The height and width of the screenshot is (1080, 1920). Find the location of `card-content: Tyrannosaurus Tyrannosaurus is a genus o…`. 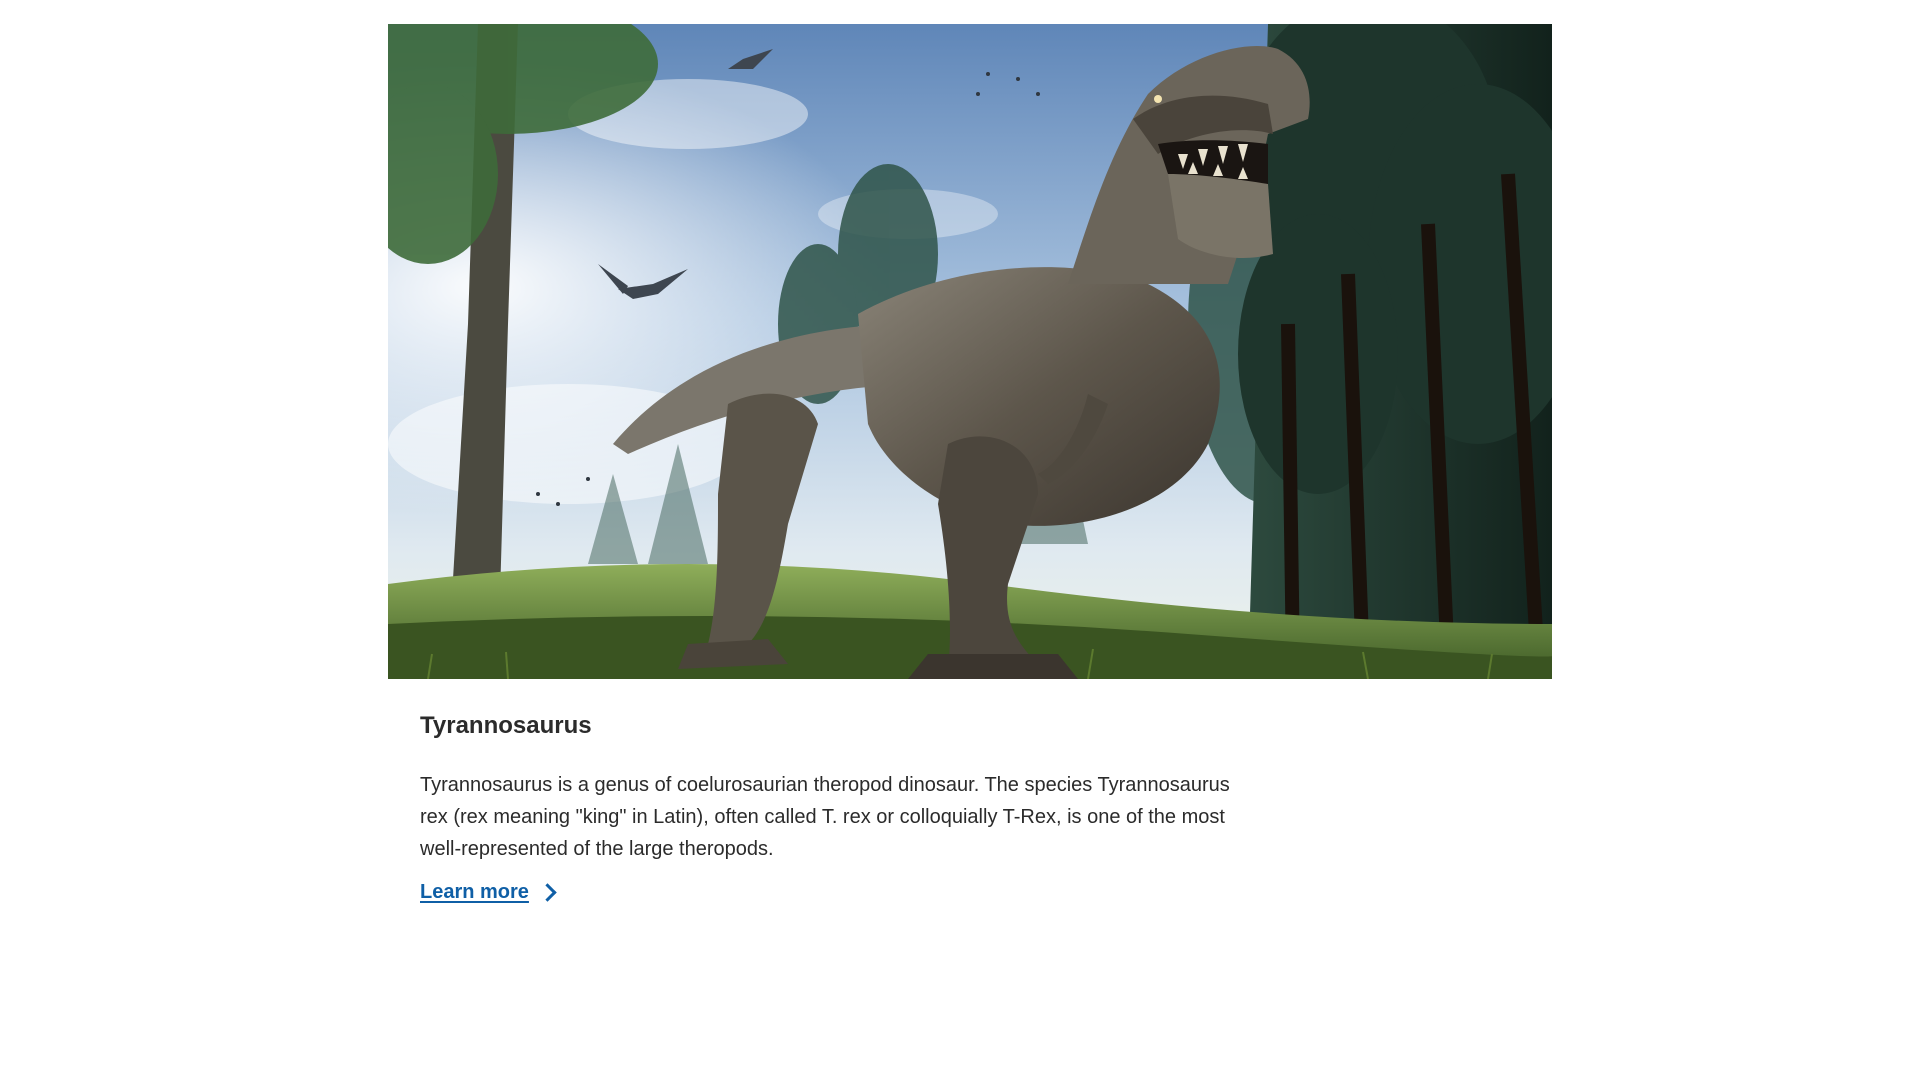

card-content: Tyrannosaurus Tyrannosaurus is a genus o… is located at coordinates (970, 791).